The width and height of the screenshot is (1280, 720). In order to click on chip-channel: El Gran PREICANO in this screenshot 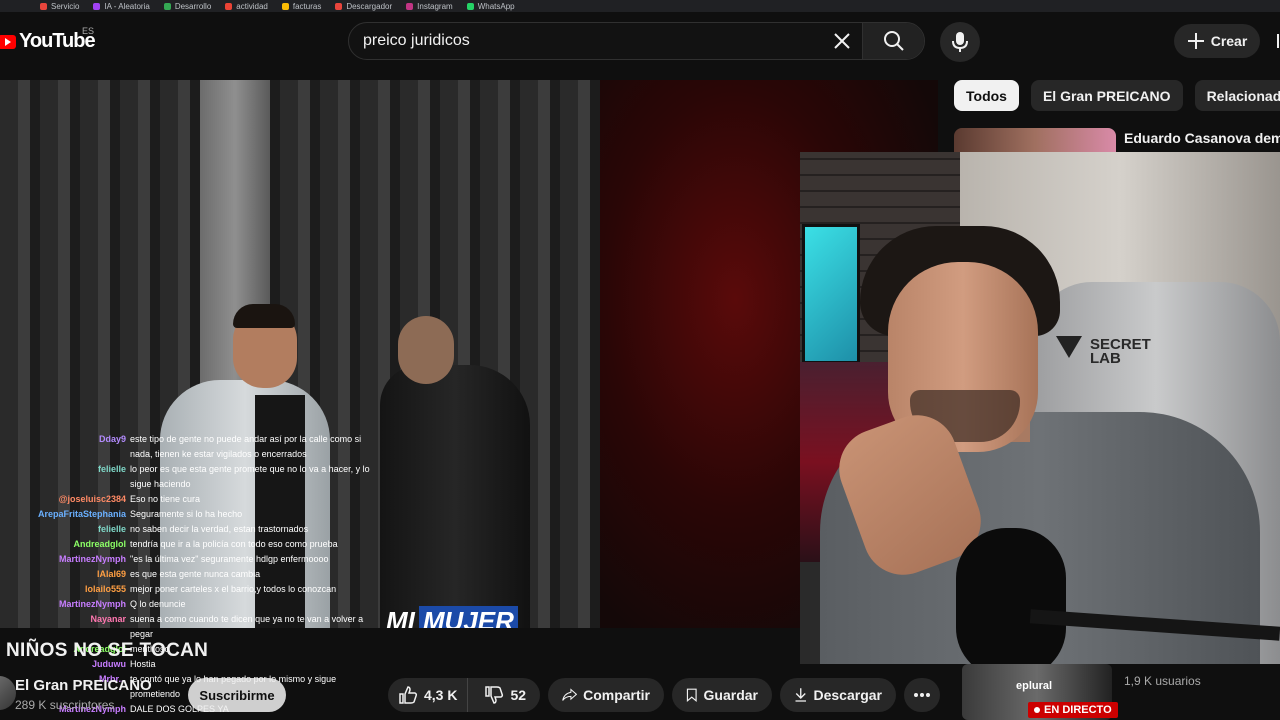, I will do `click(1106, 95)`.